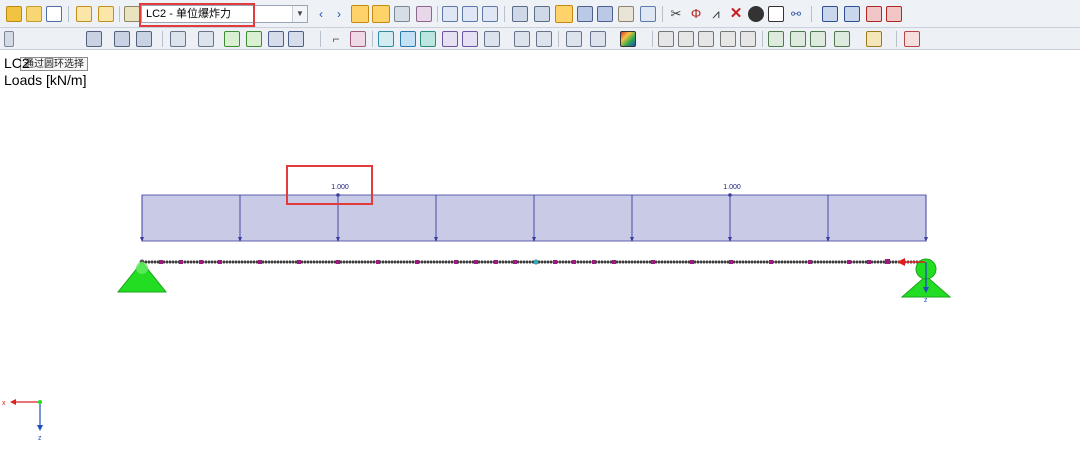  What do you see at coordinates (339, 14) in the screenshot?
I see `next-icon: ›` at bounding box center [339, 14].